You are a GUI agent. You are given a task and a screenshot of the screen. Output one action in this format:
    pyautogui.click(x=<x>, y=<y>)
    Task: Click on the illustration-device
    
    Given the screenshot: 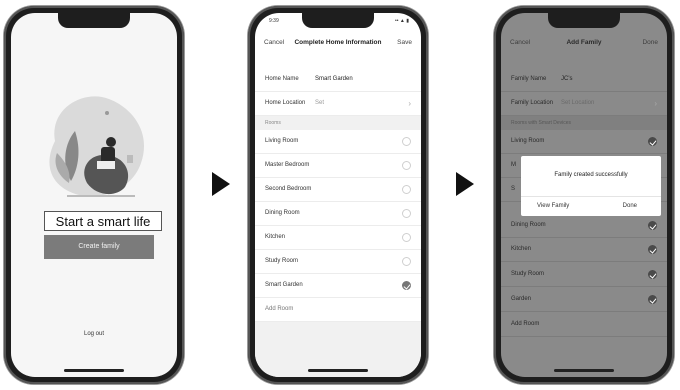 What is the action you would take?
    pyautogui.click(x=130, y=159)
    